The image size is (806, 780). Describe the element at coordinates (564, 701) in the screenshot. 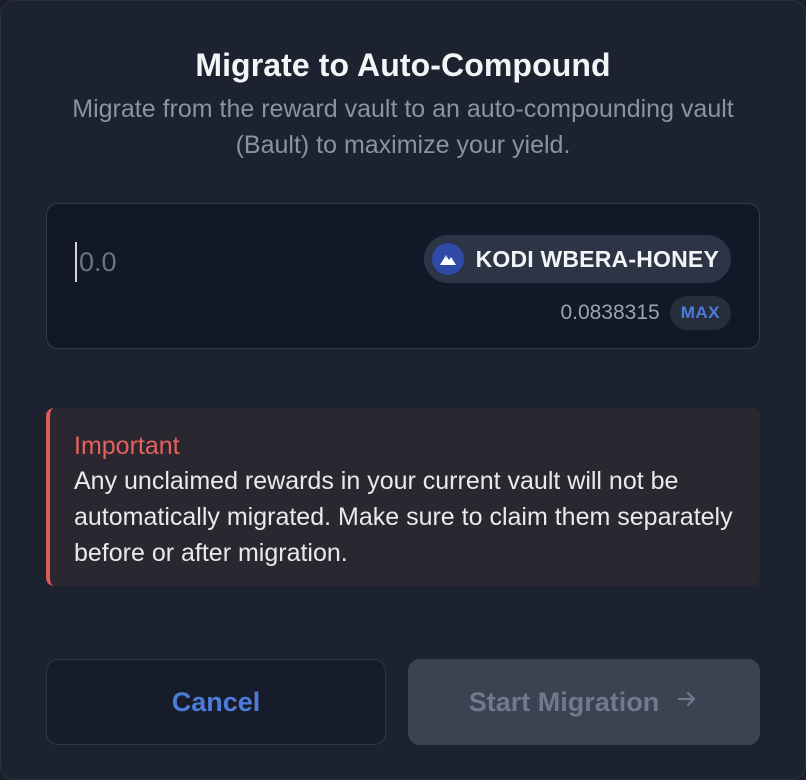

I see `start-migration-label: Start Migration` at that location.